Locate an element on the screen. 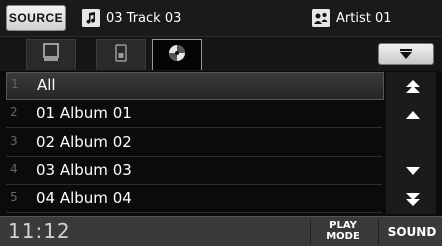 This screenshot has width=442, height=246. list-item-number: 4 is located at coordinates (14, 169).